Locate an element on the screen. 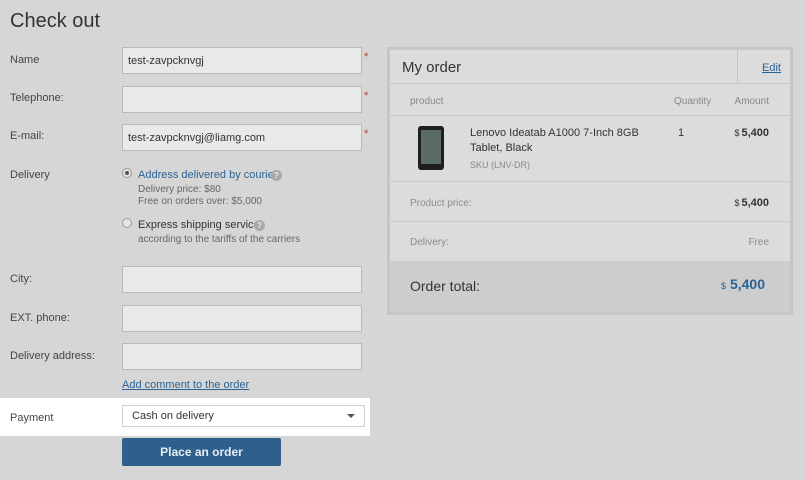 This screenshot has width=805, height=480. ext-phone-input is located at coordinates (242, 318).